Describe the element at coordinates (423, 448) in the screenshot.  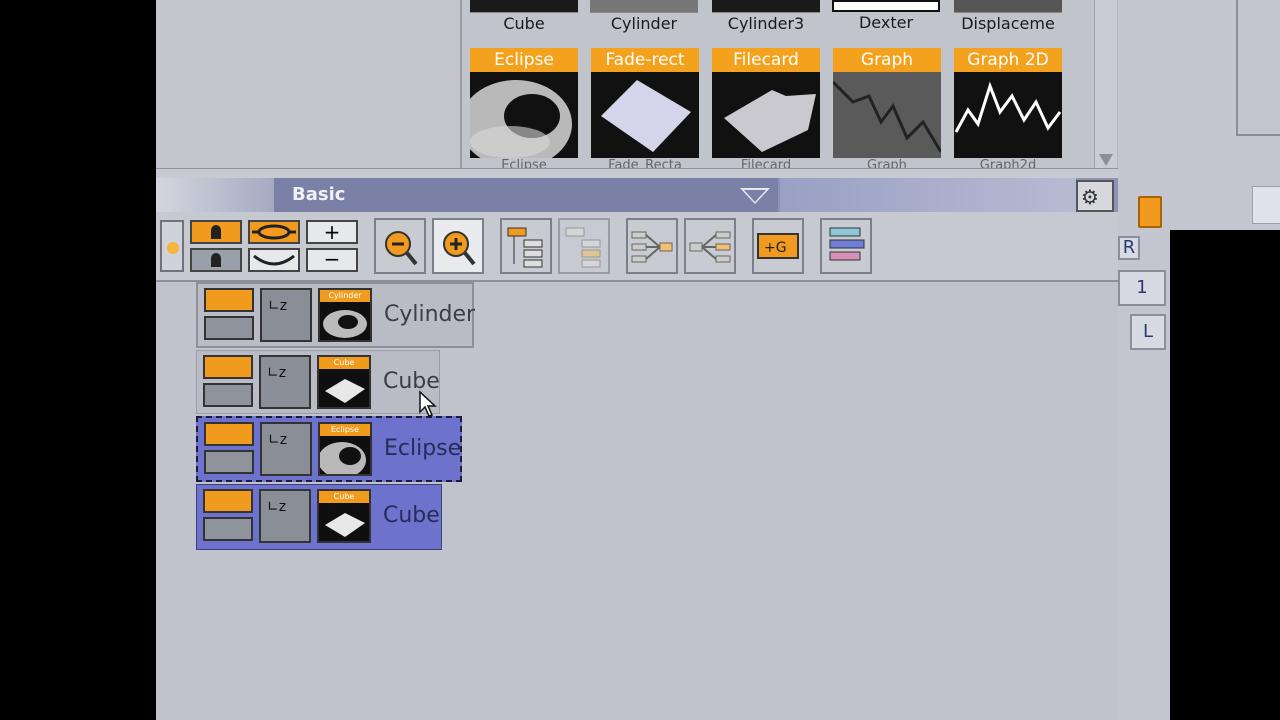
I see `node-label: Eclipse` at that location.